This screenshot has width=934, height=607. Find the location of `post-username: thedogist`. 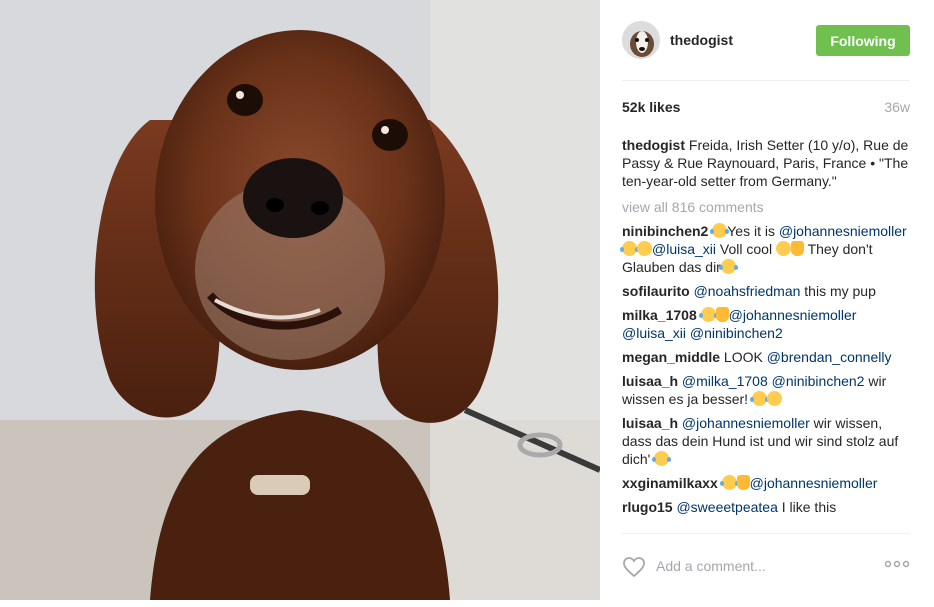

post-username: thedogist is located at coordinates (701, 40).